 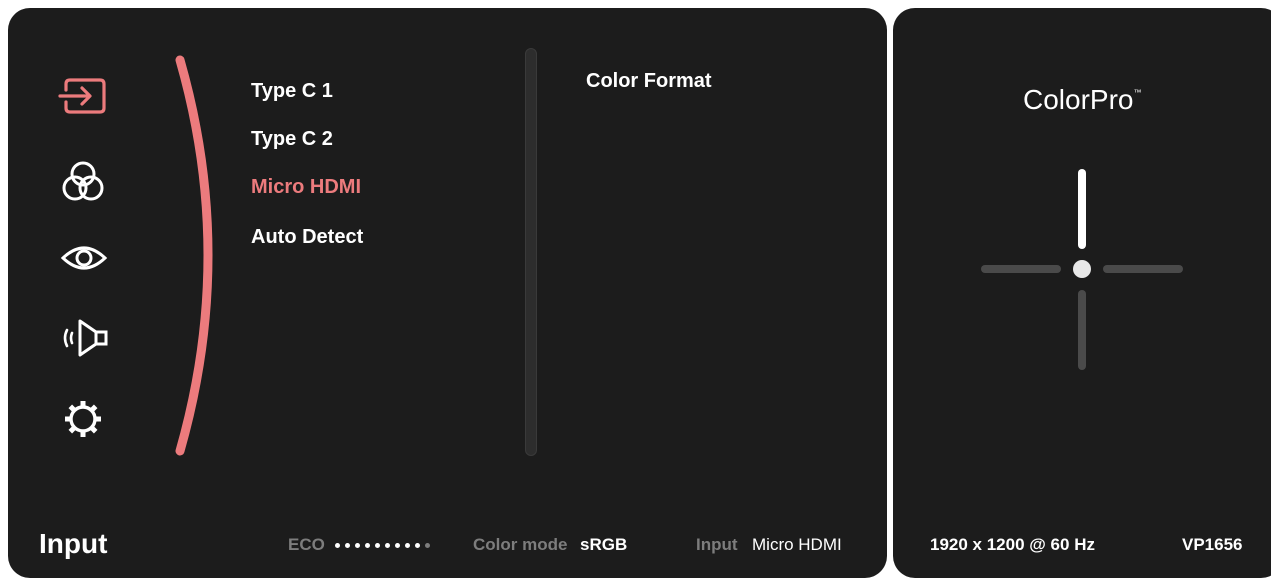 What do you see at coordinates (531, 252) in the screenshot?
I see `submenu-scrollbar` at bounding box center [531, 252].